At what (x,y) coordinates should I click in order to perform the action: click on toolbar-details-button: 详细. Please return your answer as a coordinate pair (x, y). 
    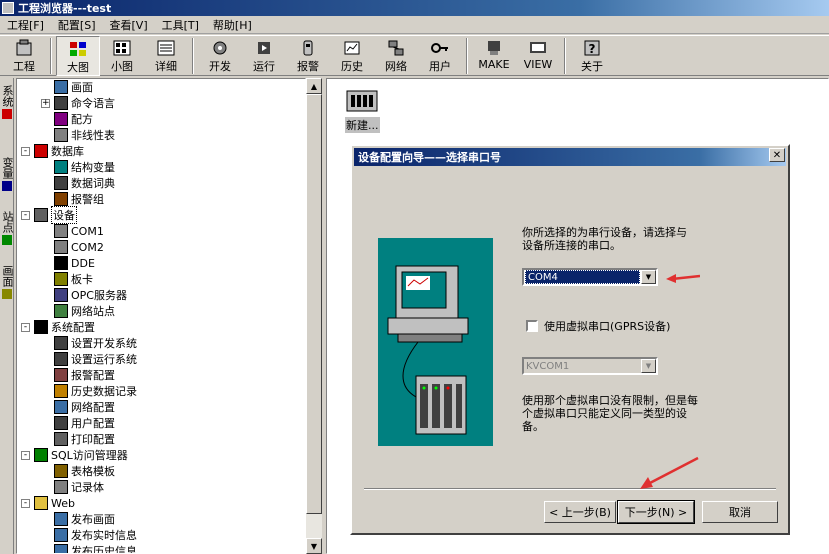
    Looking at the image, I should click on (166, 56).